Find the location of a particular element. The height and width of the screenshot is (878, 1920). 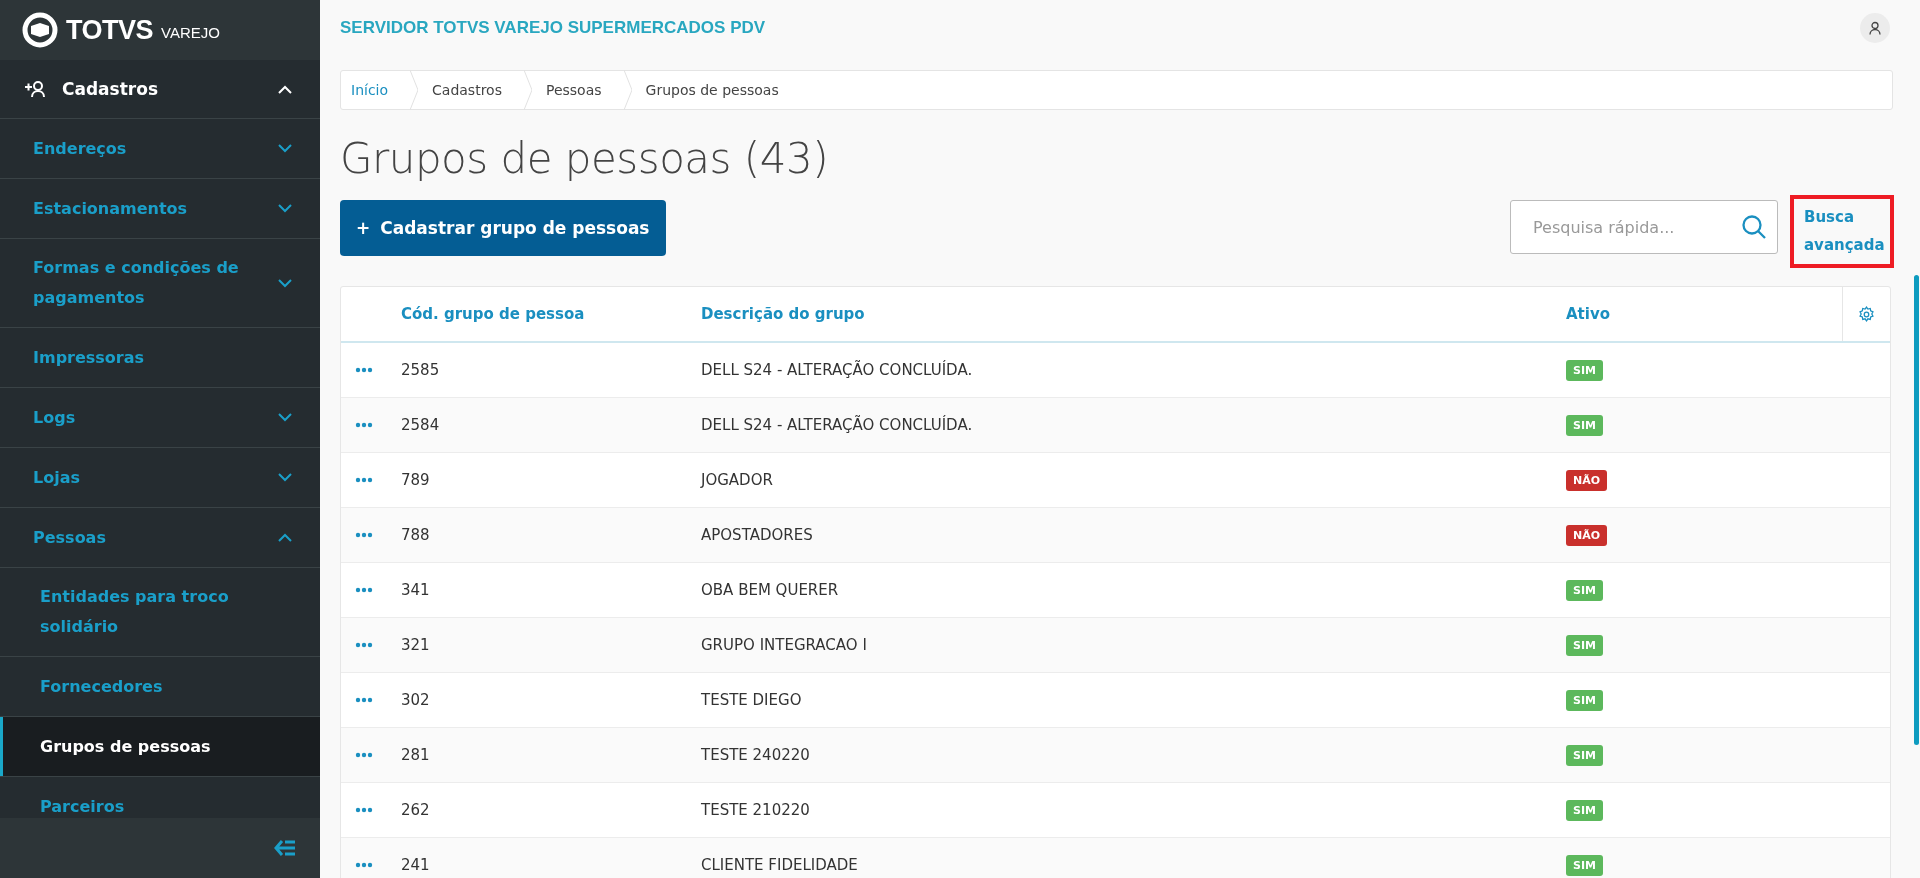

table-cell-text: TESTE 210220 is located at coordinates (756, 810).